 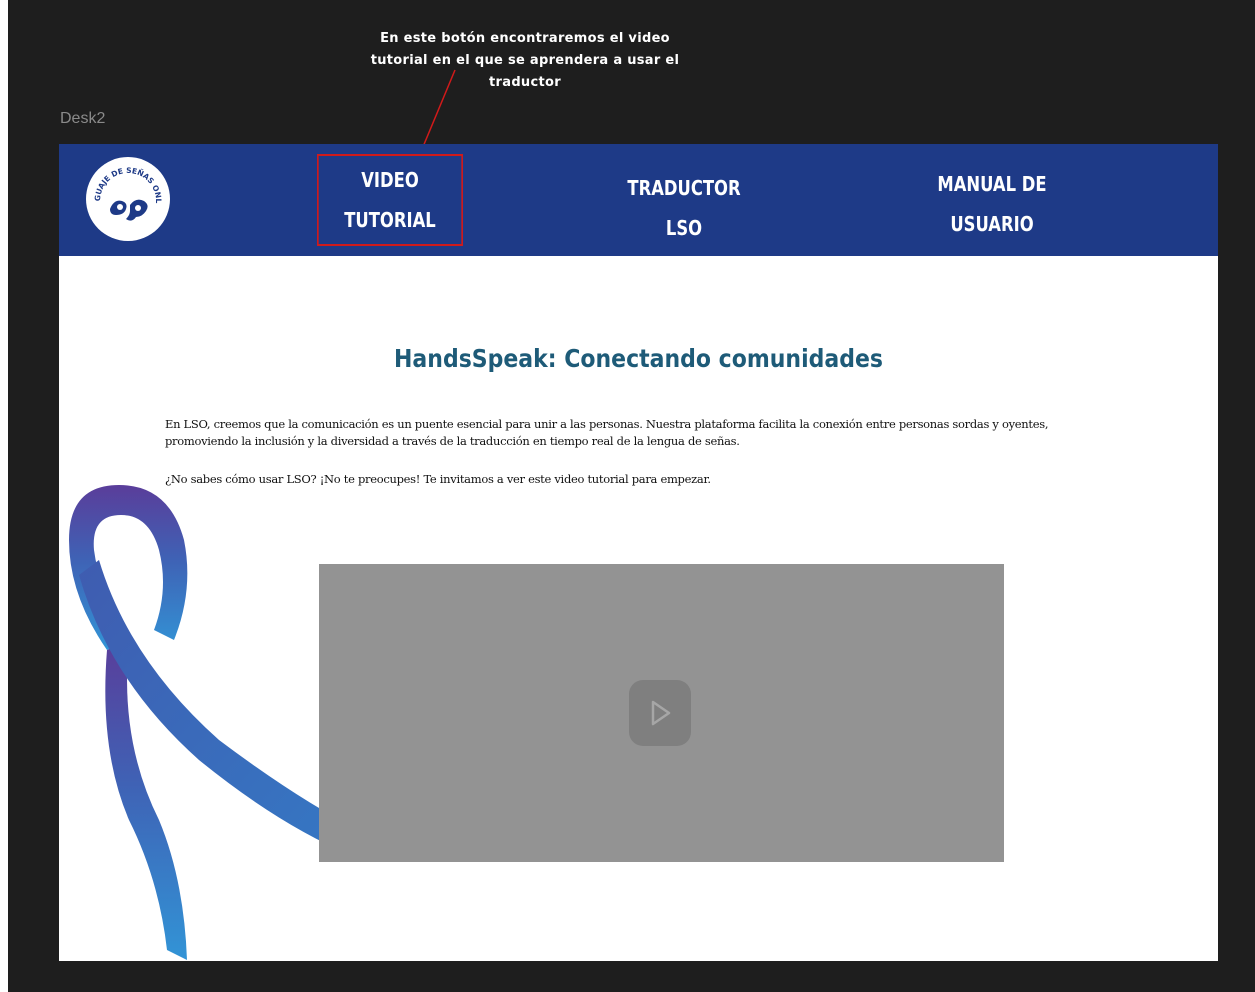 I want to click on svg-text: LENGUAJE DE SEÑAS ONLINE, so click(x=124, y=180).